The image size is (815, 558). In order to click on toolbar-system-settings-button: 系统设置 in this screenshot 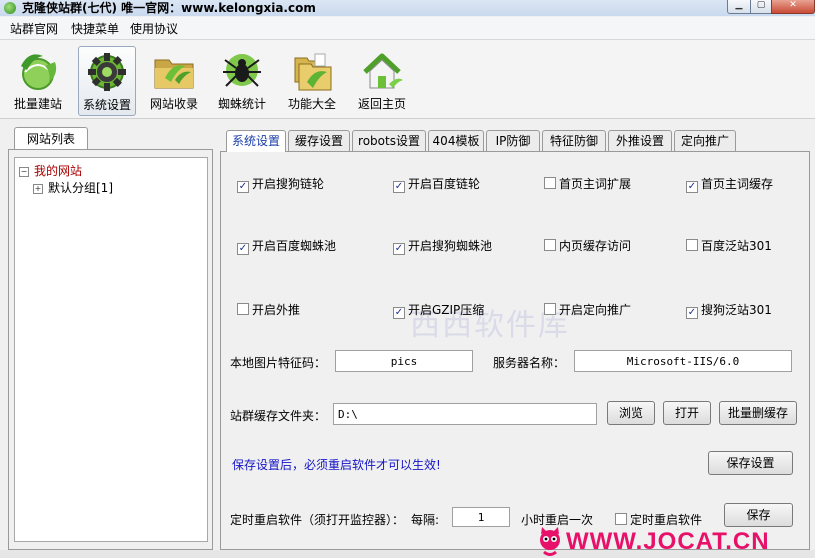, I will do `click(107, 81)`.